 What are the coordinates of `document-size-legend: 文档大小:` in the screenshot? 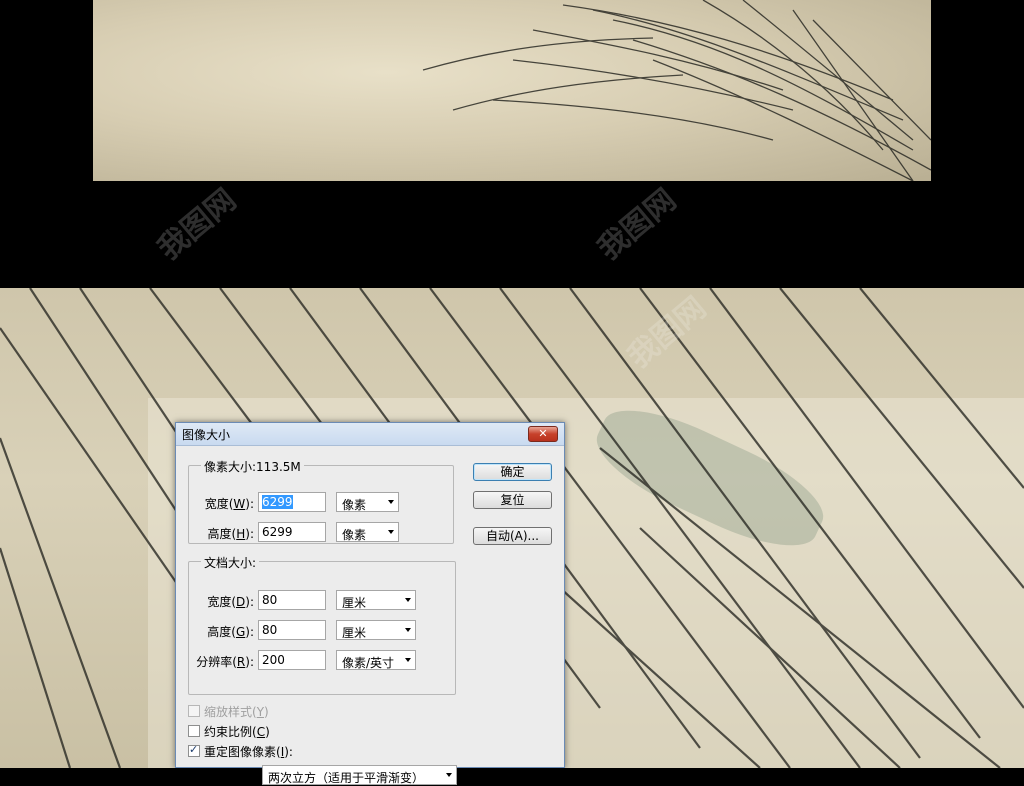 It's located at (230, 562).